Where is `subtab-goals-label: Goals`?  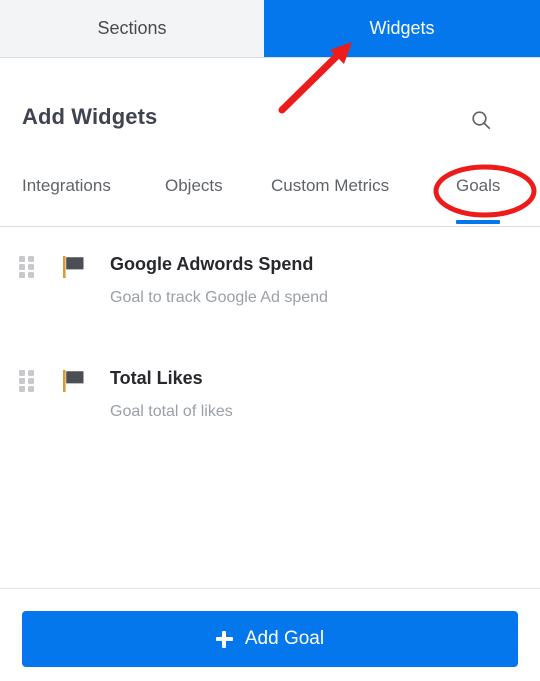 subtab-goals-label: Goals is located at coordinates (478, 185).